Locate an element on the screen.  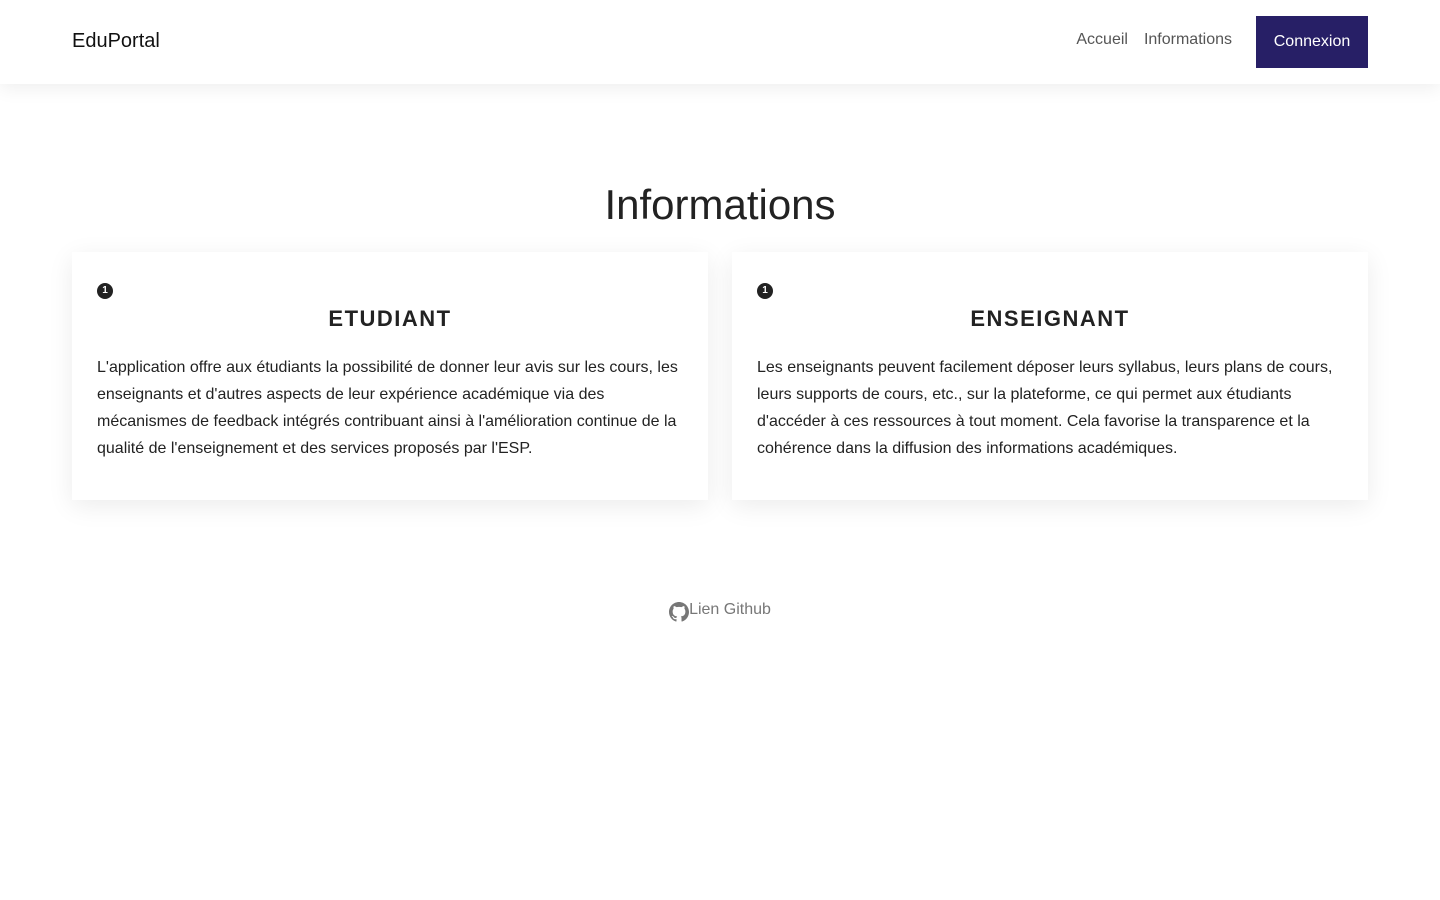
login-button: Connexion is located at coordinates (1312, 42).